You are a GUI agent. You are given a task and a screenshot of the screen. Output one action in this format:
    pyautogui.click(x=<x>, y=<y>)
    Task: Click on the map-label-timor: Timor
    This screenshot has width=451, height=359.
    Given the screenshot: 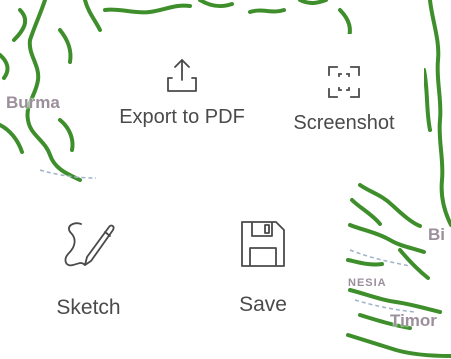 What is the action you would take?
    pyautogui.click(x=413, y=320)
    